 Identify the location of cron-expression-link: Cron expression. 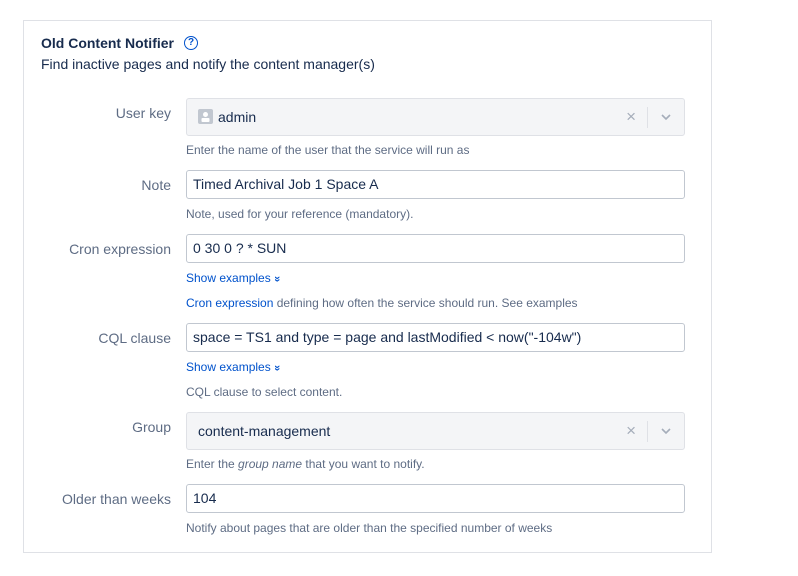
(229, 303).